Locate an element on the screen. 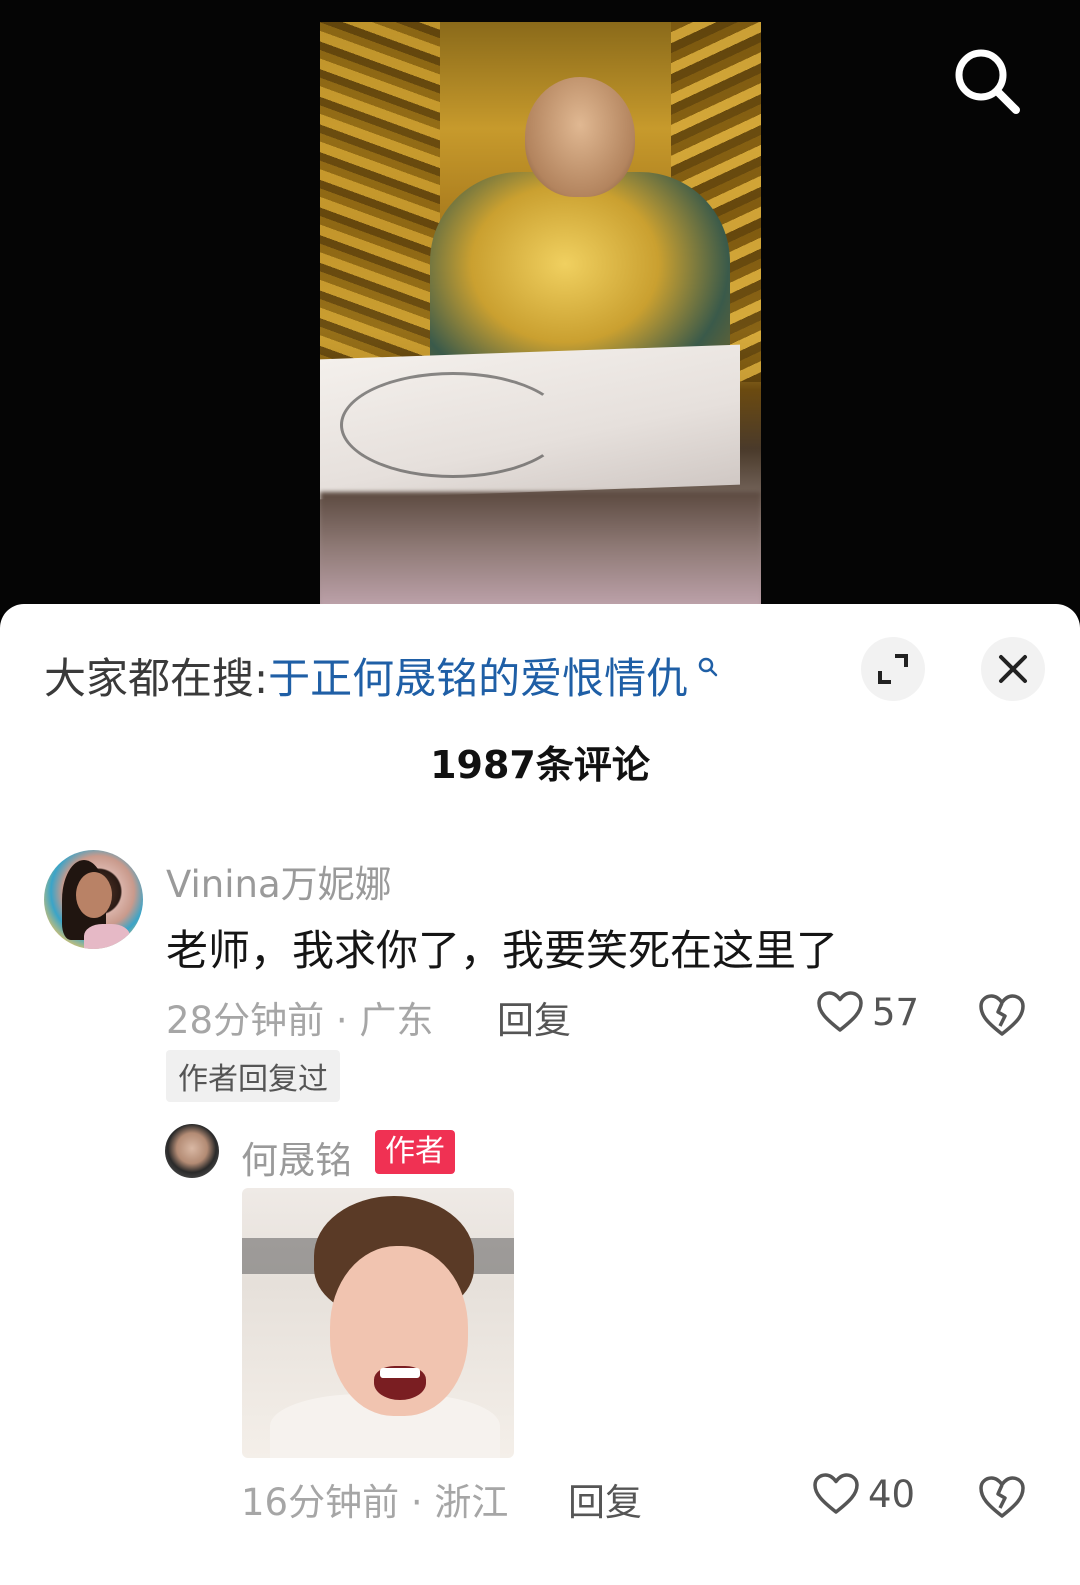 The width and height of the screenshot is (1080, 1585). close-icon is located at coordinates (1013, 669).